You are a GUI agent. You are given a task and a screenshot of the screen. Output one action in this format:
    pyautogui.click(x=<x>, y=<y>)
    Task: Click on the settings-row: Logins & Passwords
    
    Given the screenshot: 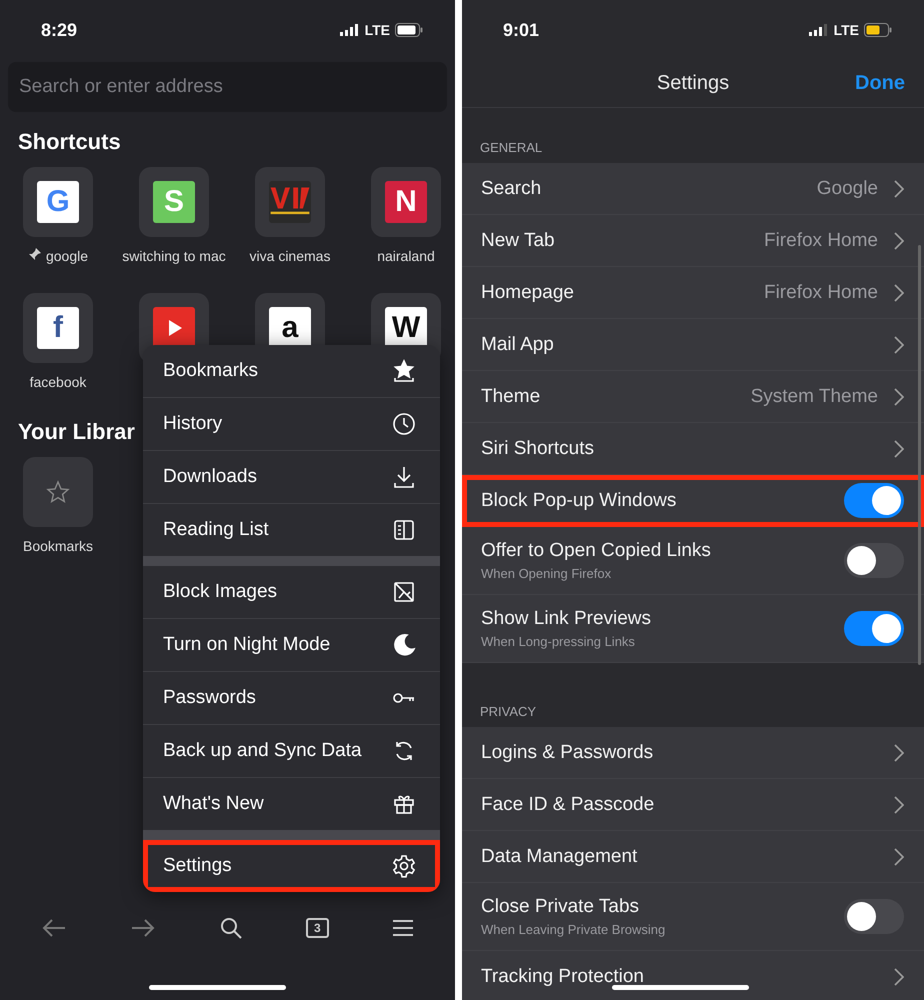 What is the action you would take?
    pyautogui.click(x=693, y=753)
    